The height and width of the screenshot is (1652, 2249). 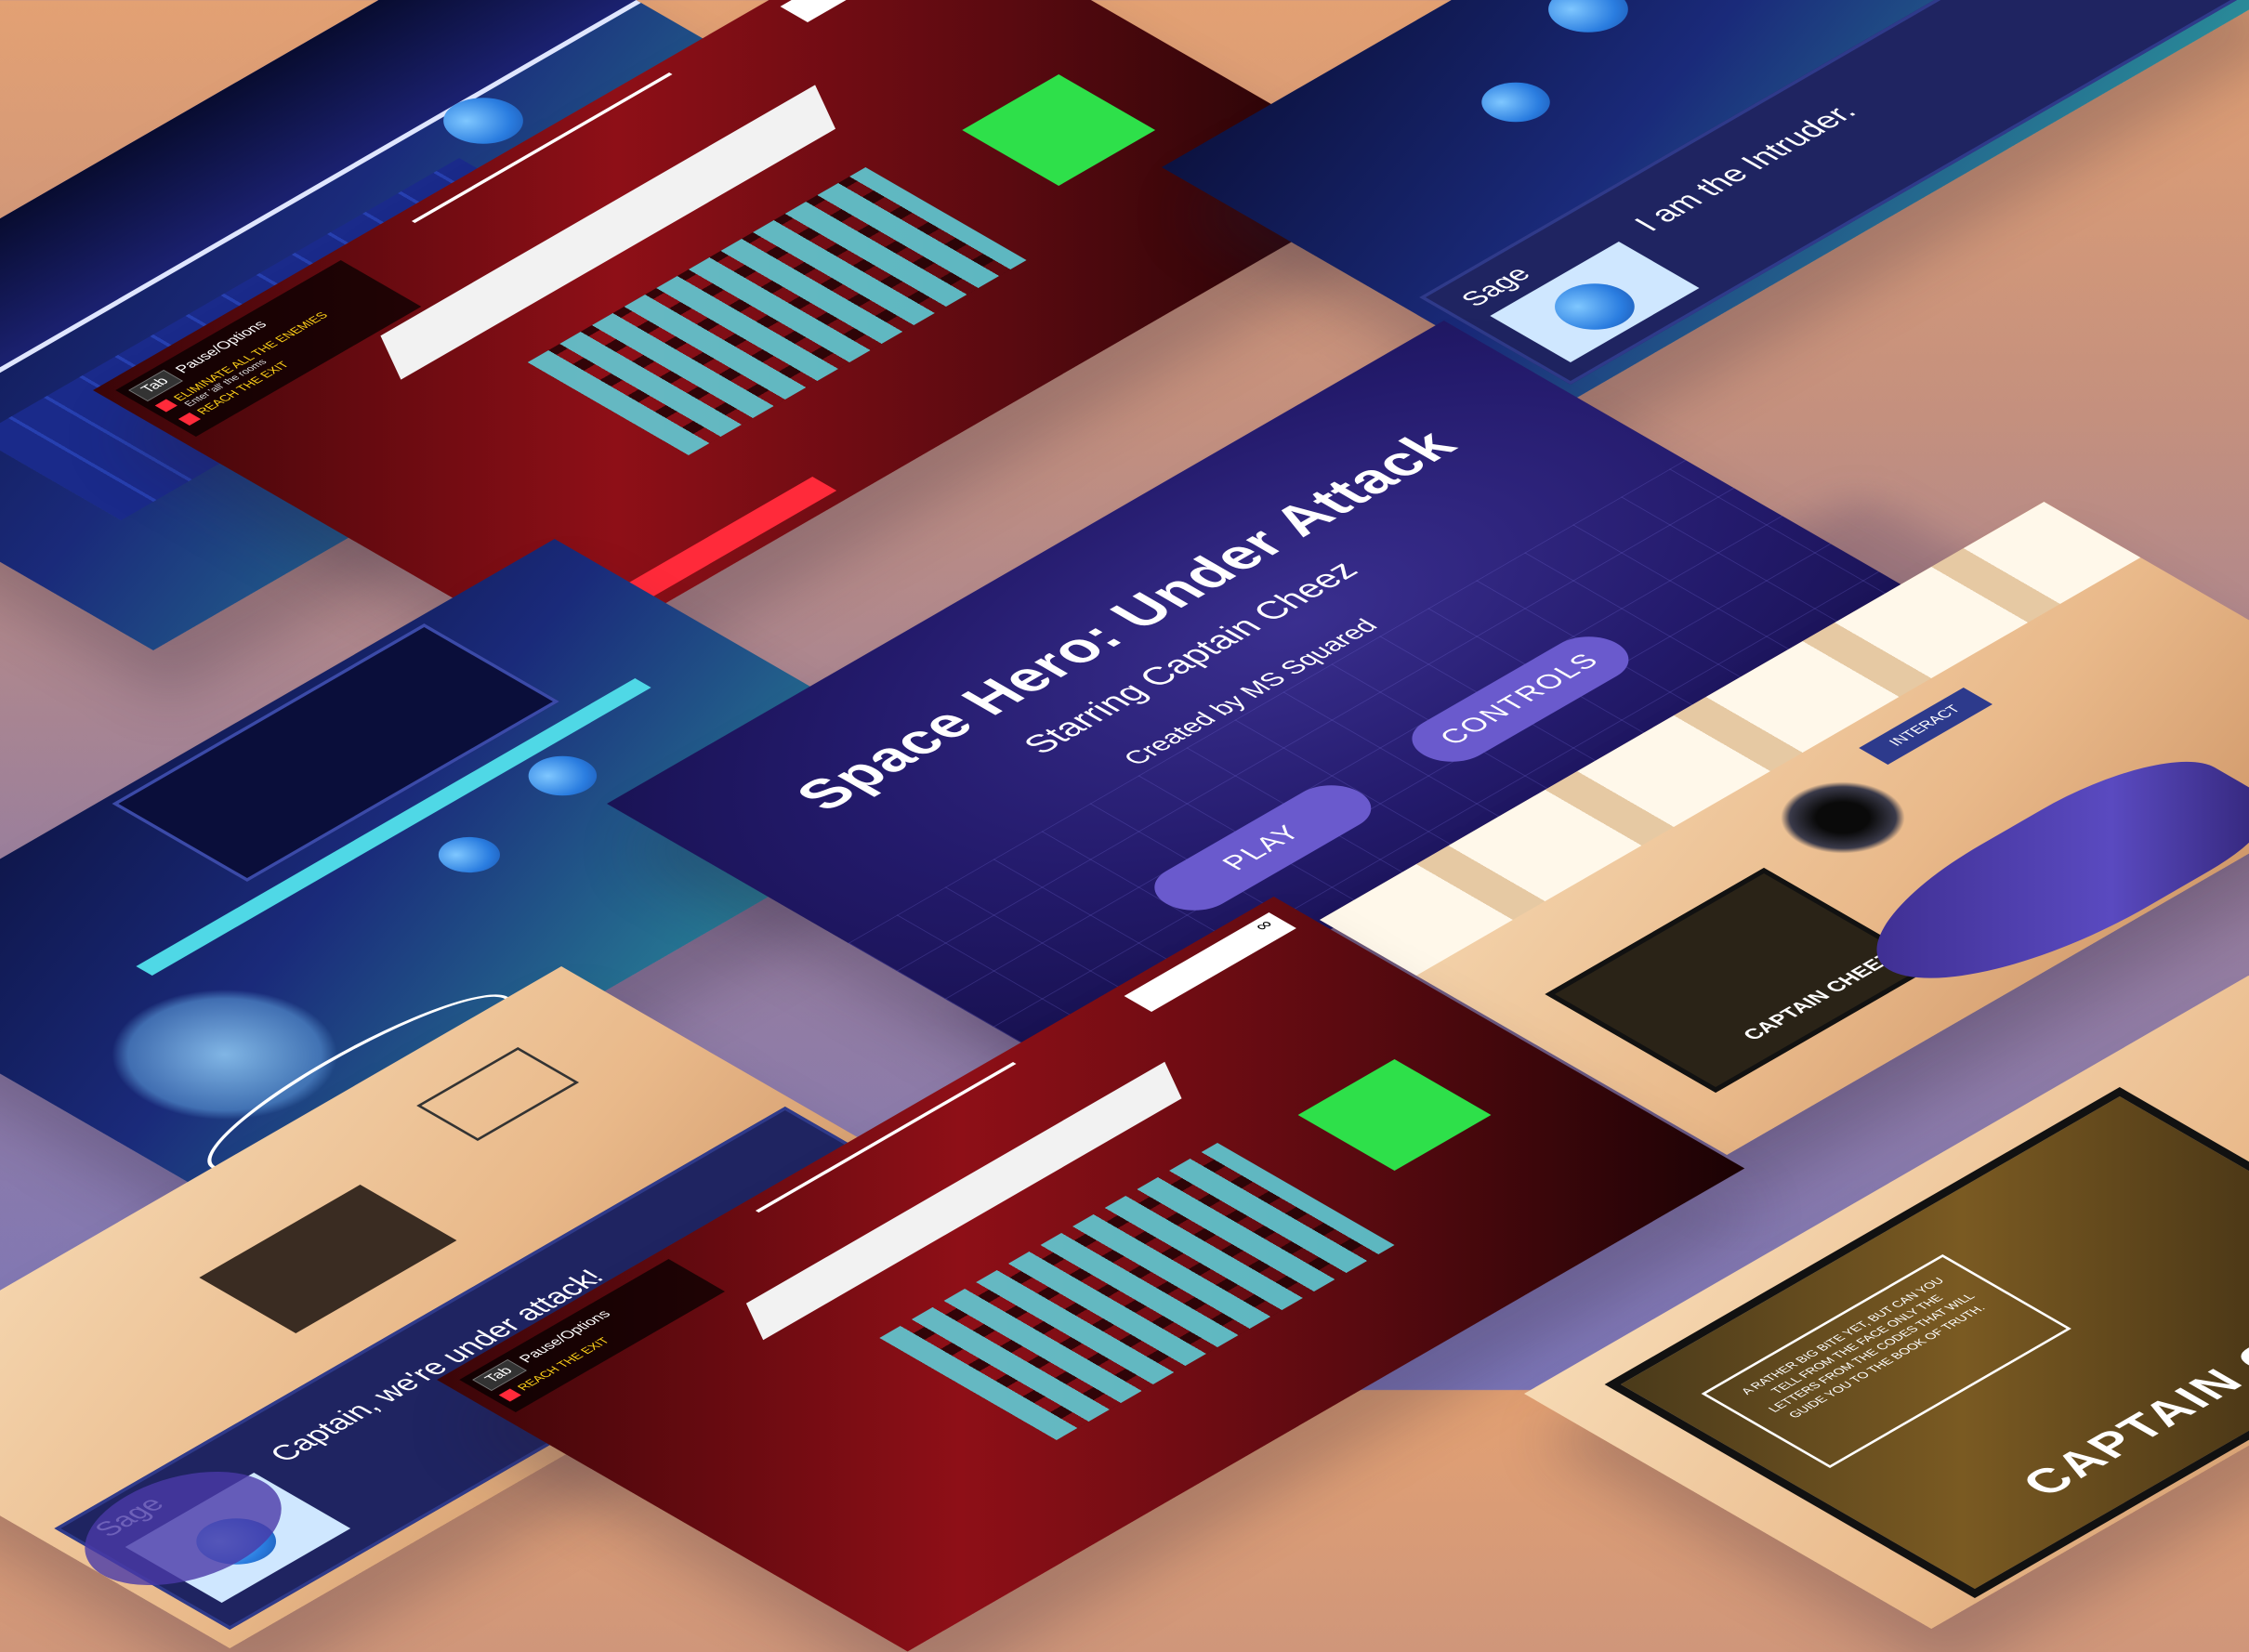 What do you see at coordinates (1746, 167) in the screenshot?
I see `dialog-line: I am the Intruder.` at bounding box center [1746, 167].